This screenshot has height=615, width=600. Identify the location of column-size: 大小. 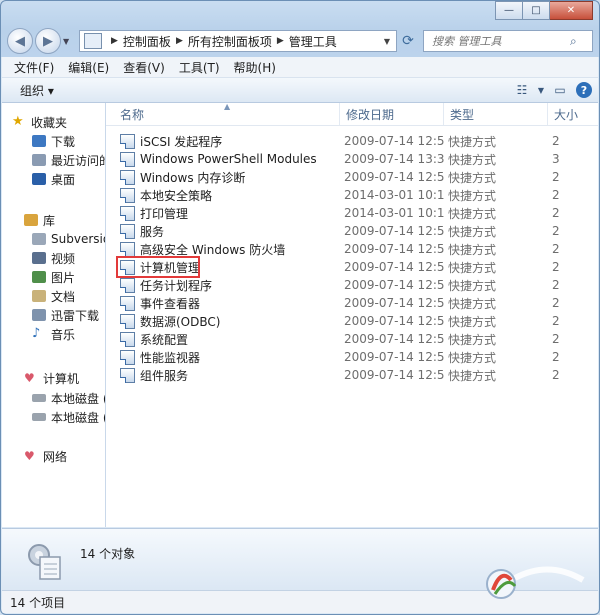
(573, 114).